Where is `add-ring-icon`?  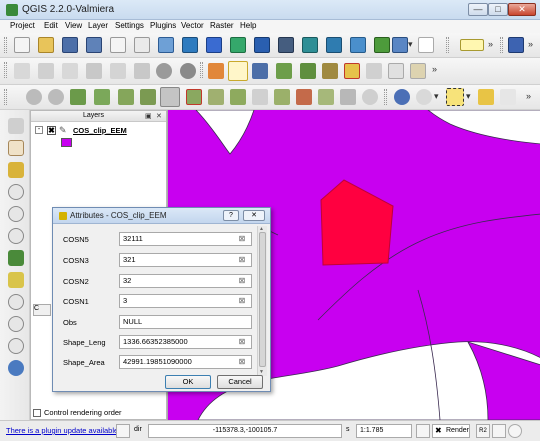 add-ring-icon is located at coordinates (102, 97).